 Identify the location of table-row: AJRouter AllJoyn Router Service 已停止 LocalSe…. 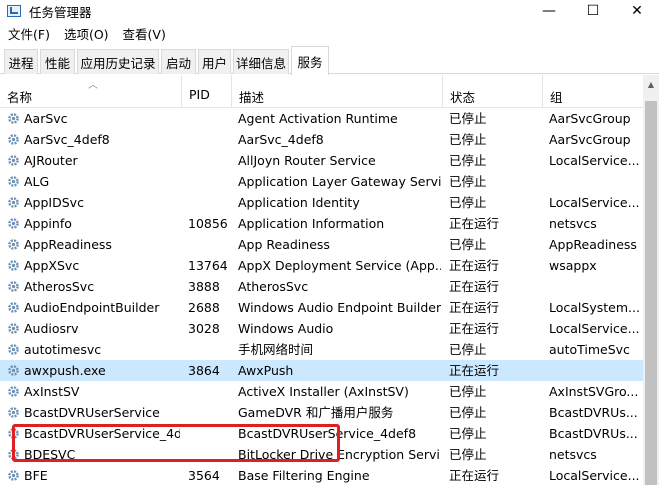
(321, 160).